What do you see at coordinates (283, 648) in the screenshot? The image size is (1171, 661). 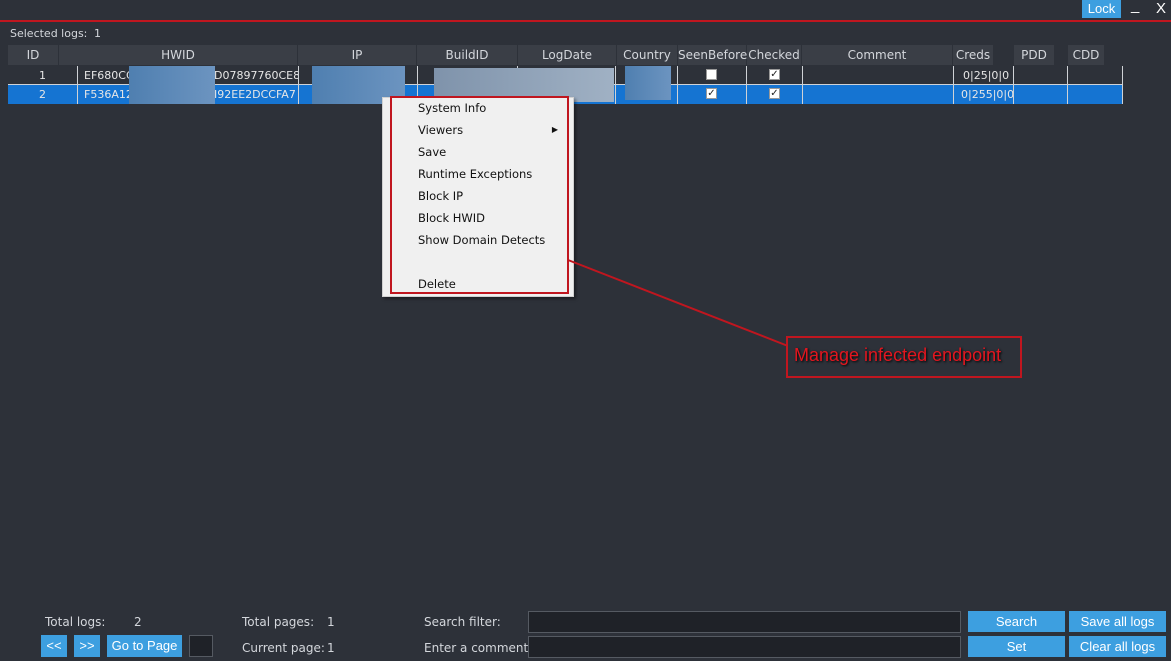 I see `current-page-label: Current page:` at bounding box center [283, 648].